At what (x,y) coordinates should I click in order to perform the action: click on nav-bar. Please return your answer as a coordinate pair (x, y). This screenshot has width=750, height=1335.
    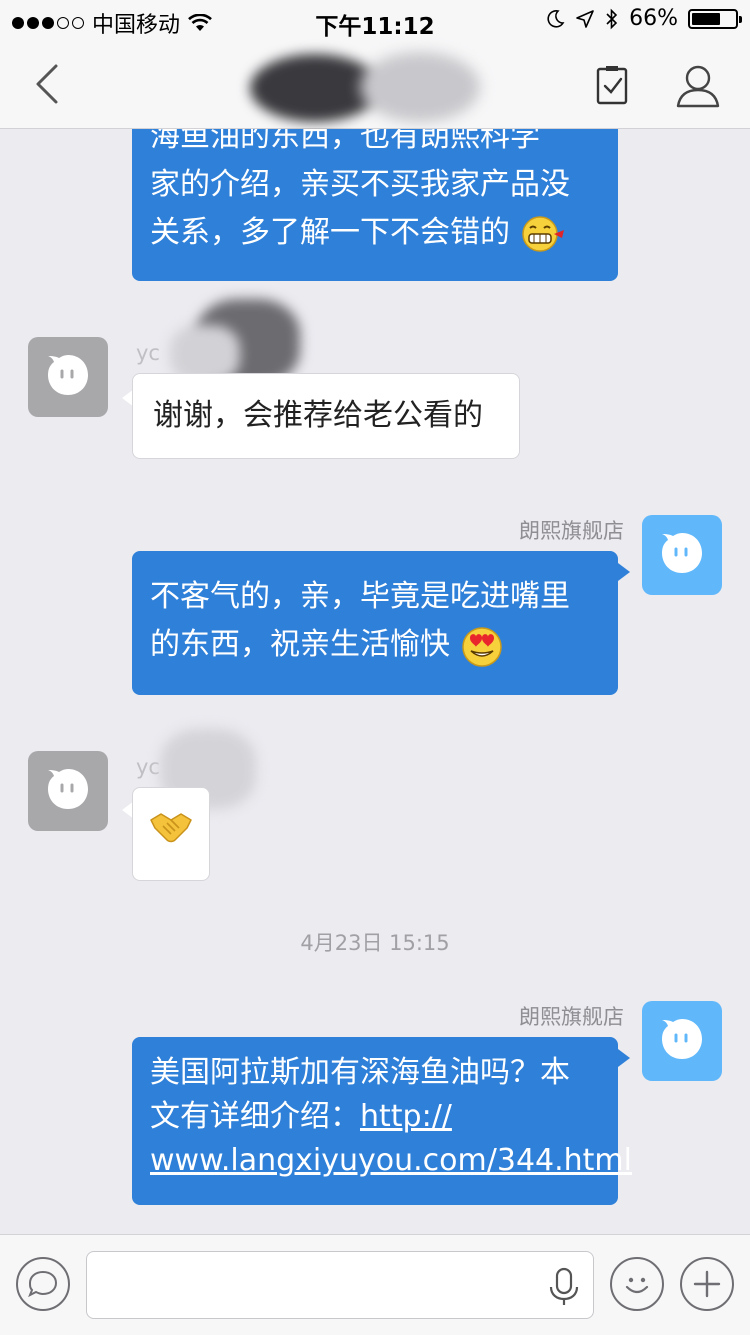
    Looking at the image, I should click on (375, 84).